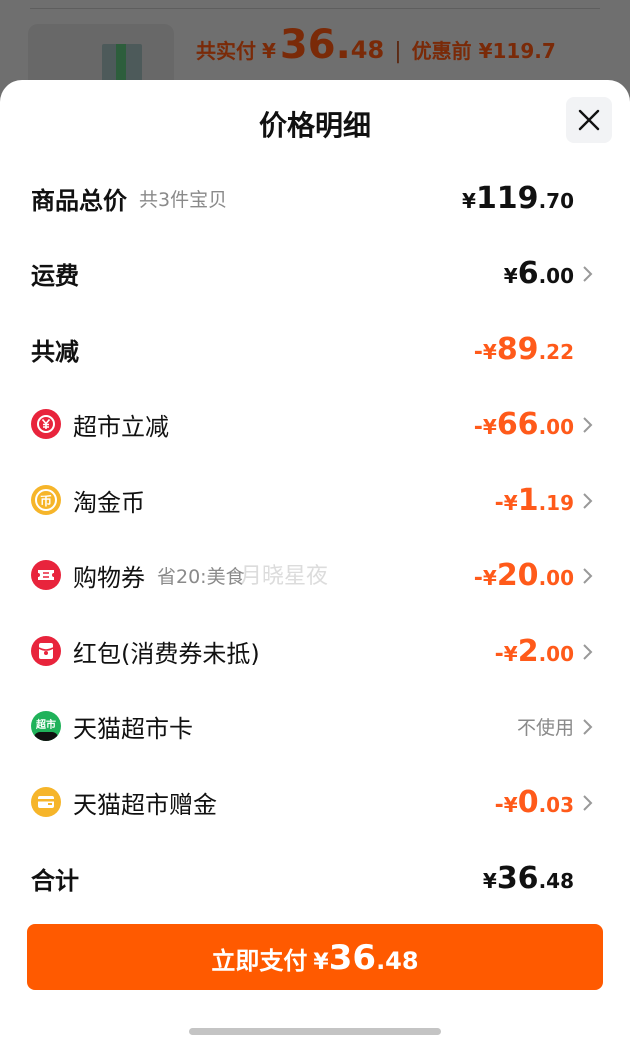 The image size is (630, 1049). I want to click on goods-total-amount: ¥119.70, so click(518, 198).